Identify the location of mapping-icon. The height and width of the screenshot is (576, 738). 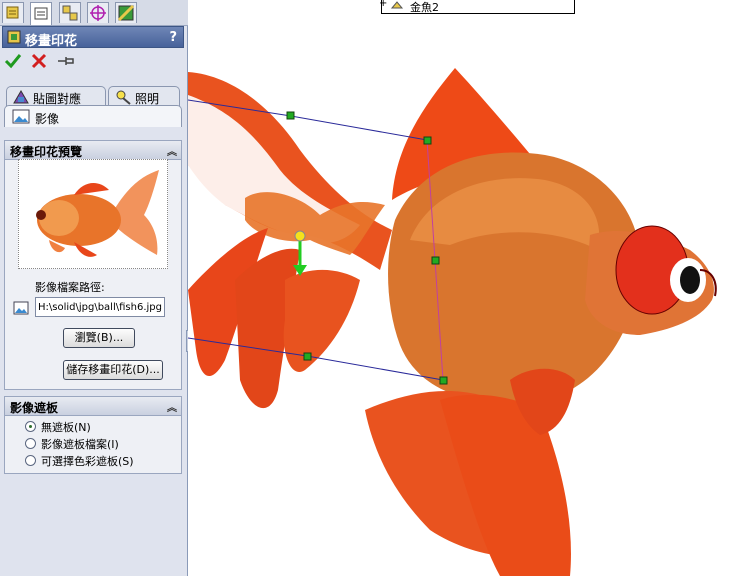
(21, 97).